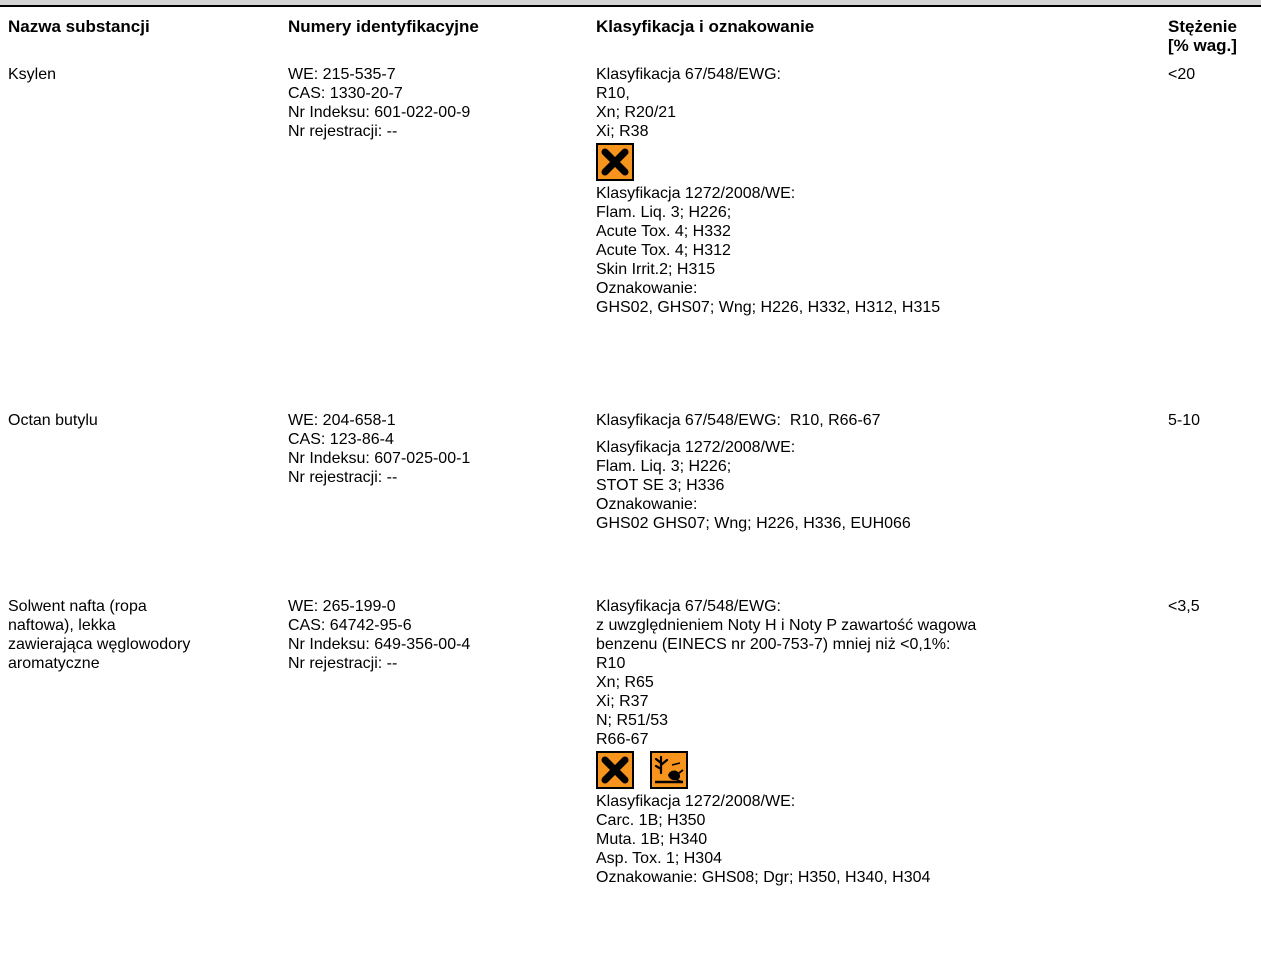 This screenshot has height=960, width=1261. Describe the element at coordinates (379, 112) in the screenshot. I see `id-index: Nr Indeksu: 601-022-00-9` at that location.